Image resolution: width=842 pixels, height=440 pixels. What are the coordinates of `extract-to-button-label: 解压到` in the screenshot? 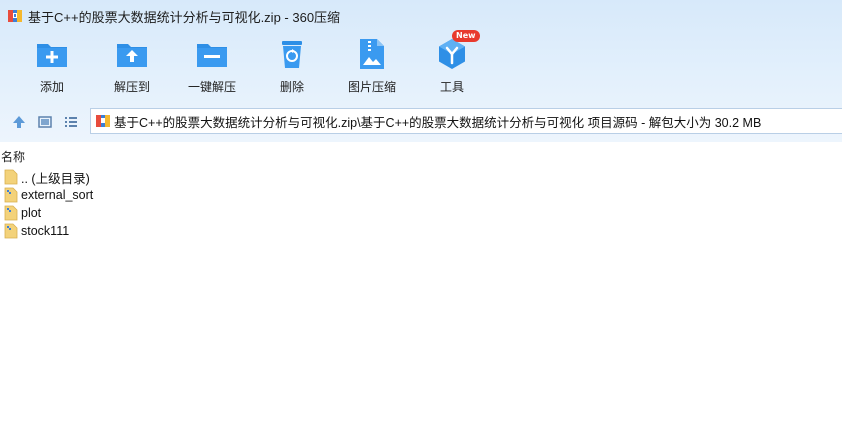 It's located at (131, 87).